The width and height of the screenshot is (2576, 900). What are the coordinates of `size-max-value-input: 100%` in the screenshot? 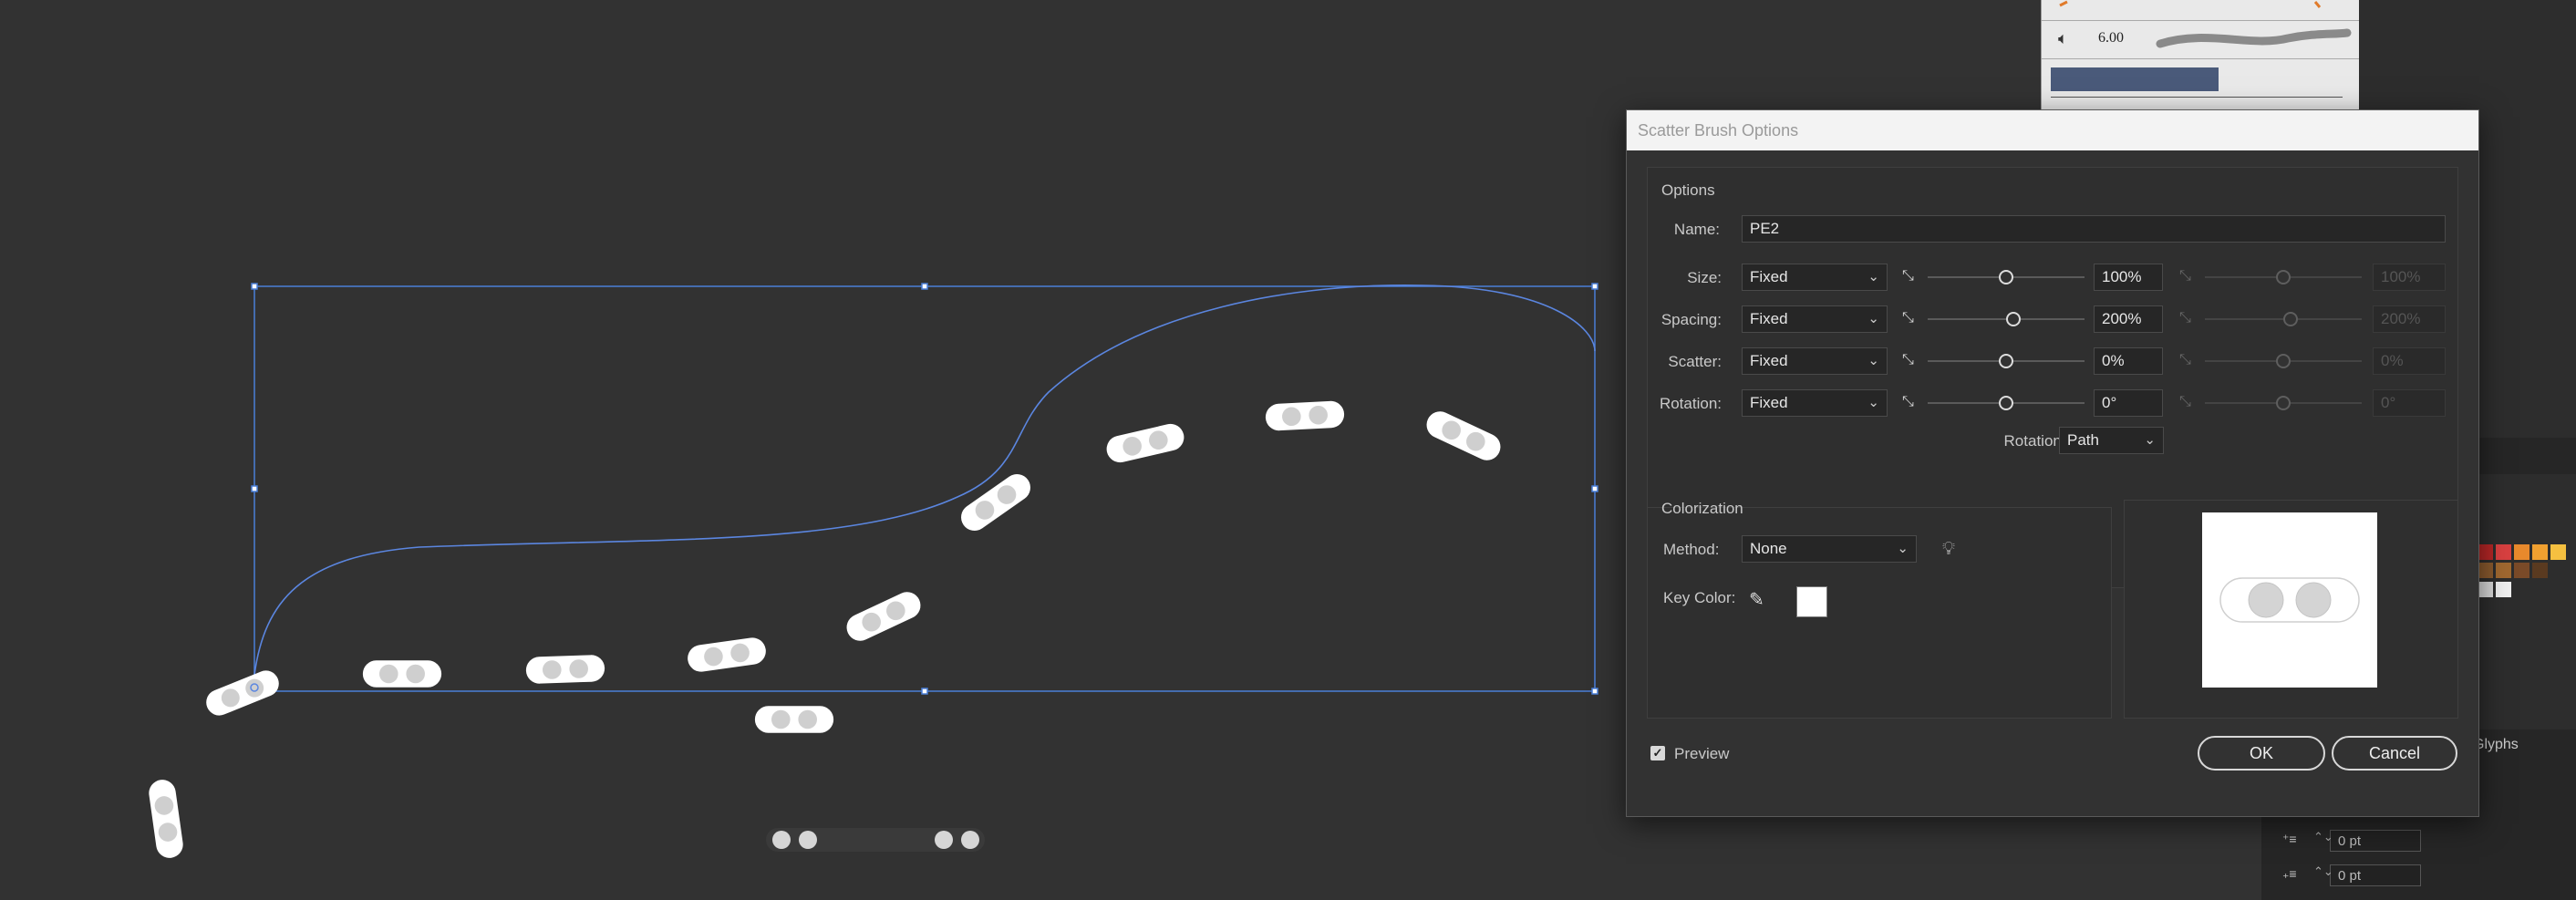 It's located at (2409, 277).